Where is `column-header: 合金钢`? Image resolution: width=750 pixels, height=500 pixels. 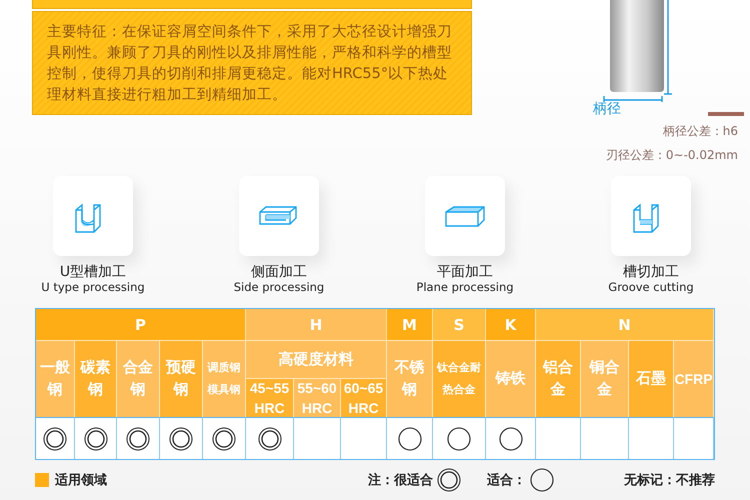
column-header: 合金钢 is located at coordinates (138, 378).